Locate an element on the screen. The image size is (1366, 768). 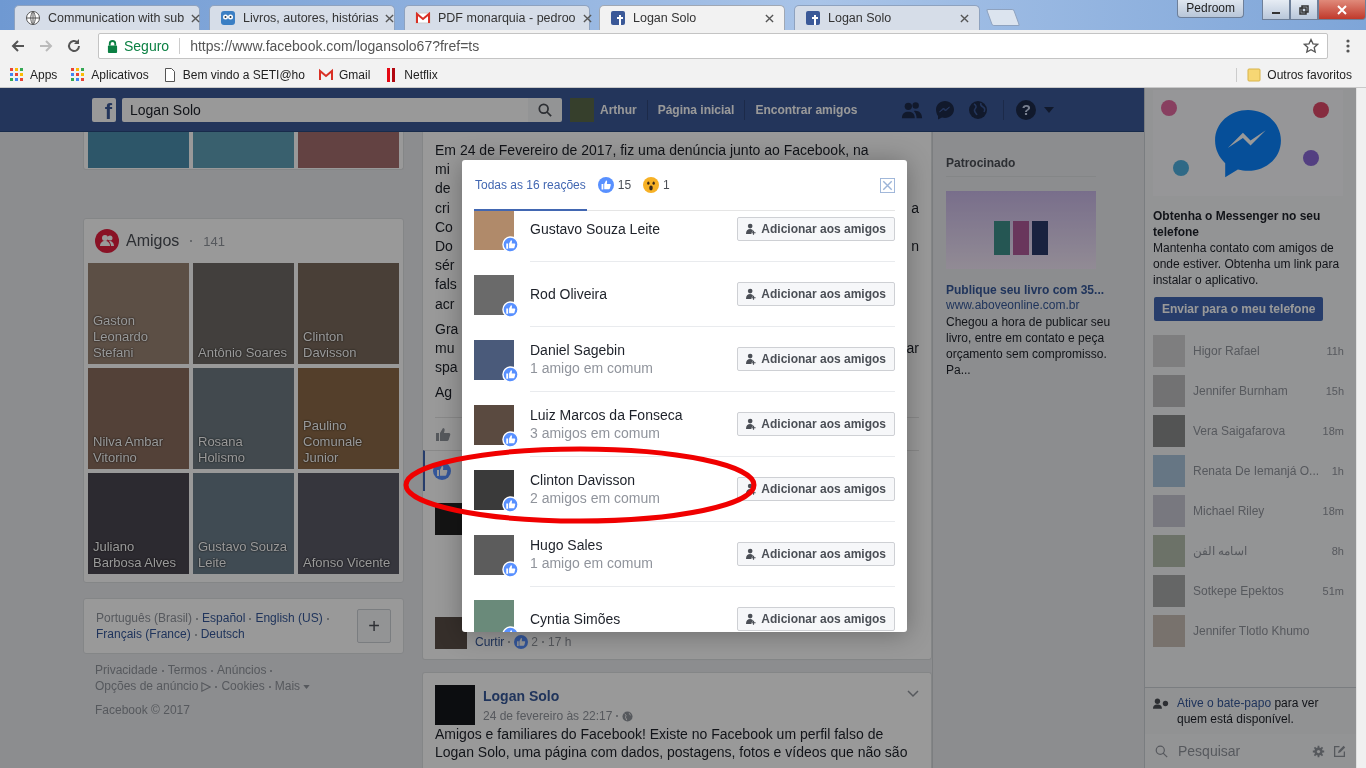
person-name: Rod Oliveira is located at coordinates (569, 294).